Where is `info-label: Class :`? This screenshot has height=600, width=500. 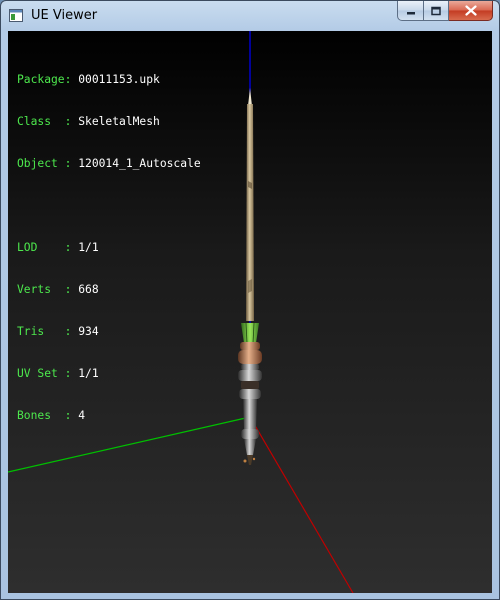
info-label: Class : is located at coordinates (48, 121).